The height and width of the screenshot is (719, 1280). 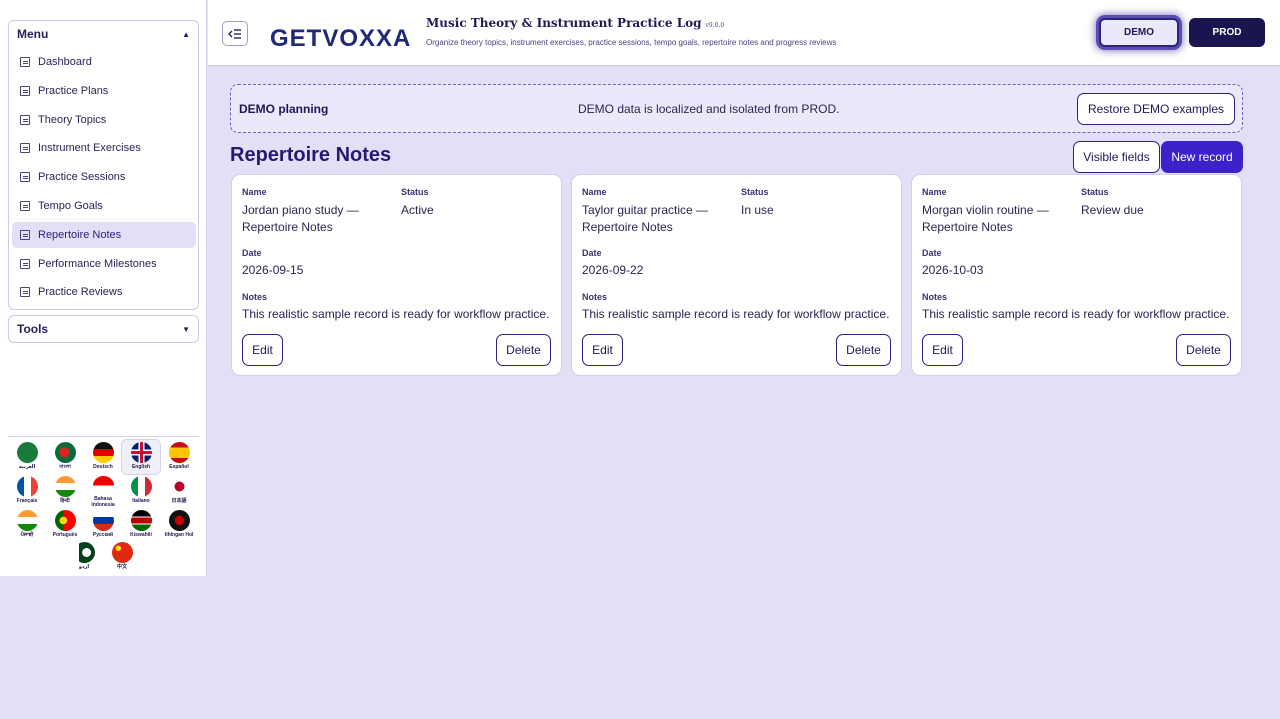 What do you see at coordinates (985, 218) in the screenshot?
I see `record-name: Morgan violin routine — Repertoire Notes` at bounding box center [985, 218].